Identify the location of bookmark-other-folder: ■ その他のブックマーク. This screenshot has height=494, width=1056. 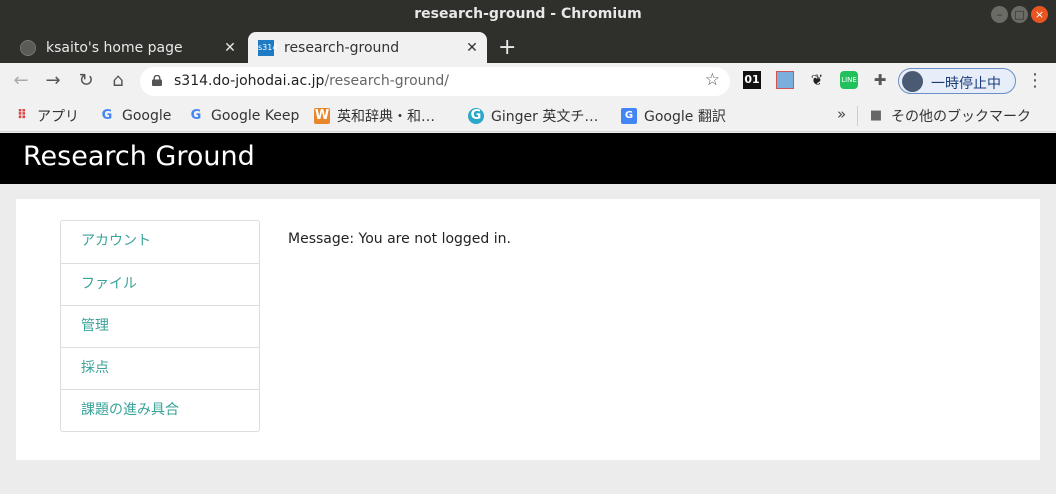
(949, 116).